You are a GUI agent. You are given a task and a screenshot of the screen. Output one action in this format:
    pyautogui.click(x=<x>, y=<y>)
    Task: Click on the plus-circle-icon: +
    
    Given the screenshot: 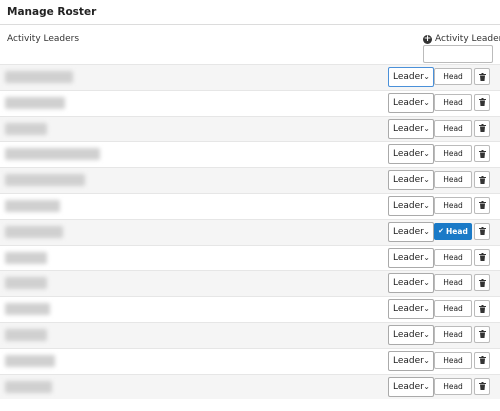 What is the action you would take?
    pyautogui.click(x=427, y=38)
    